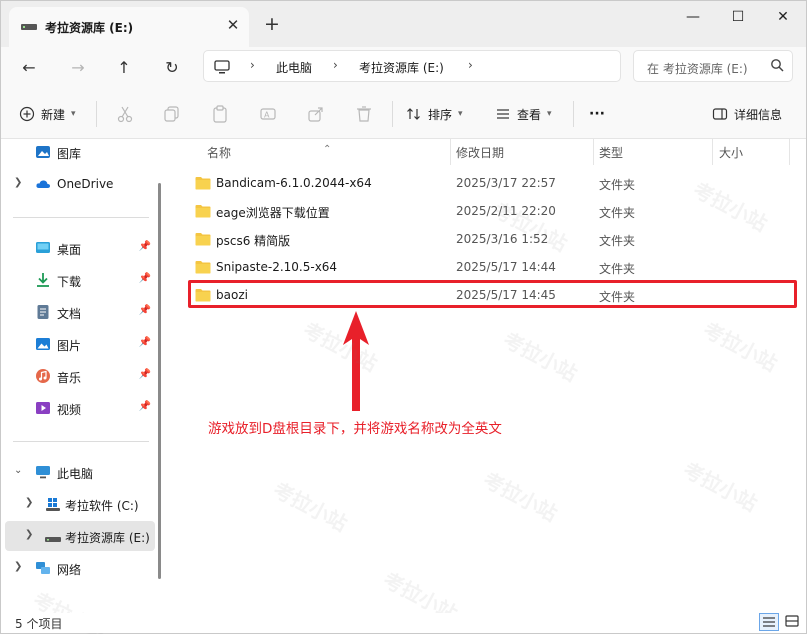  I want to click on sidebar-item-network: ❯ 网络, so click(80, 568).